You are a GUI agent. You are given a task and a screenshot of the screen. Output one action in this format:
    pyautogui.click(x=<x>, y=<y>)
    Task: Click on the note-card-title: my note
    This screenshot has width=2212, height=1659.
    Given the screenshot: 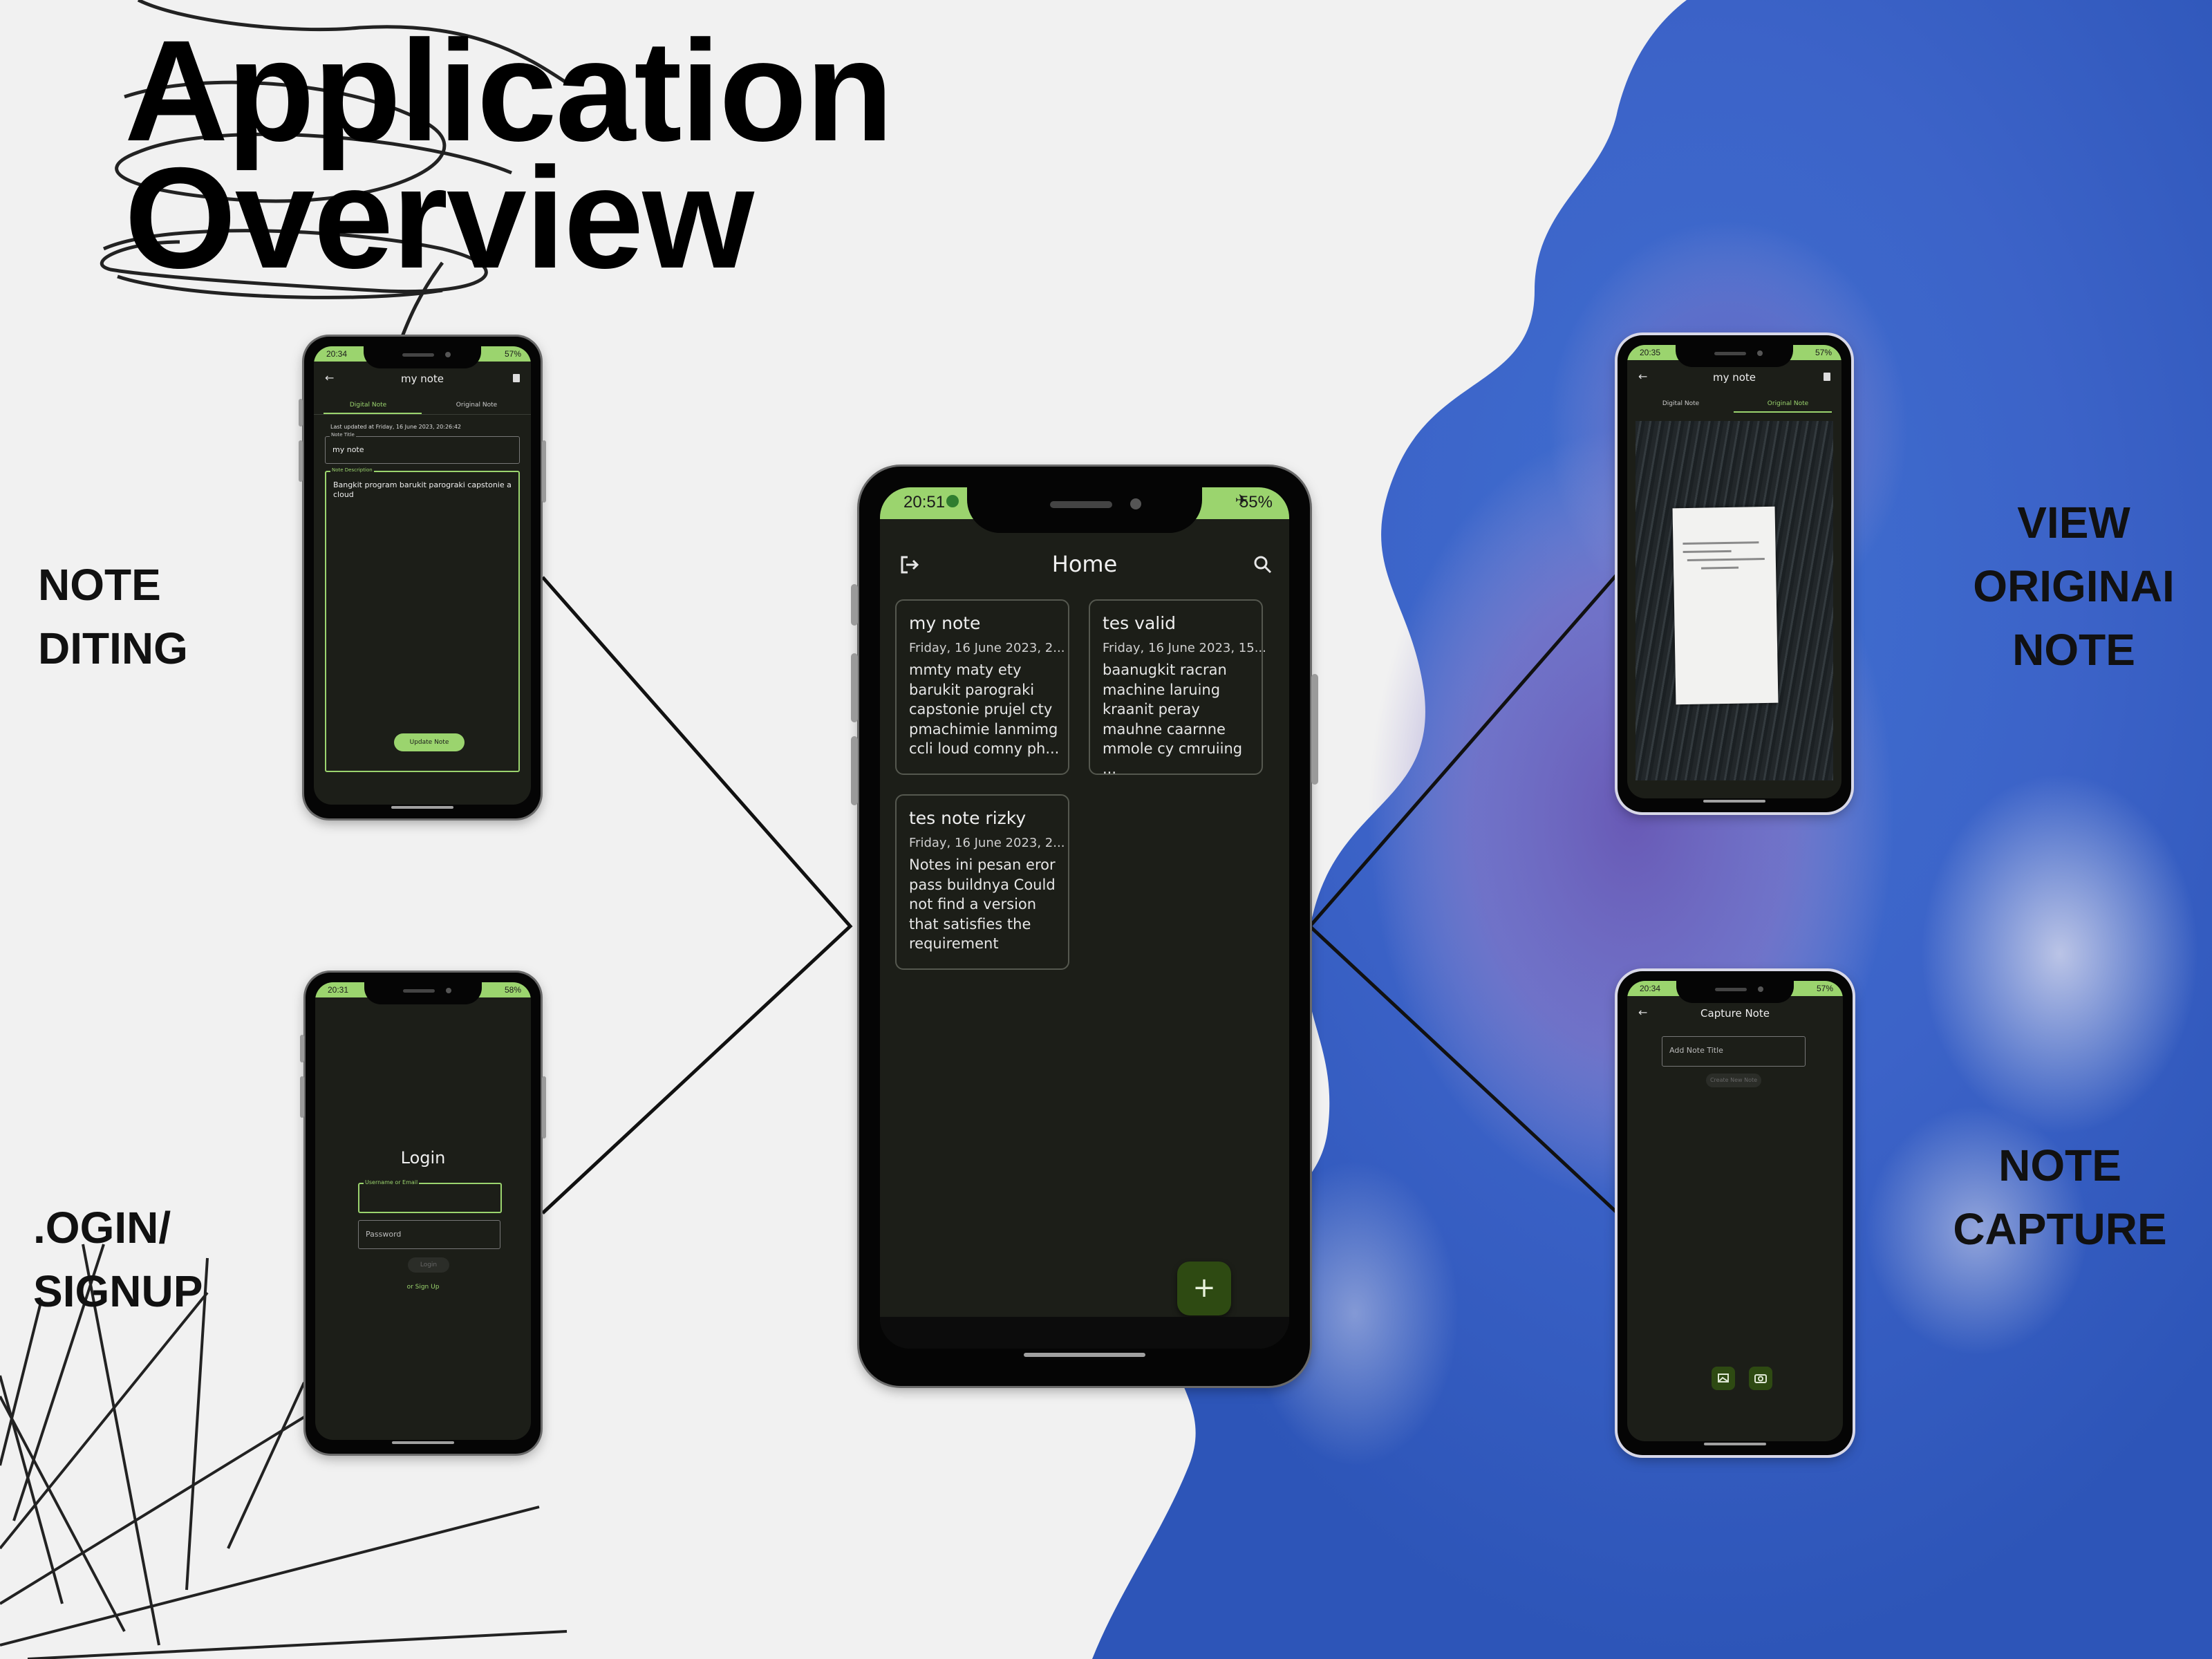 What is the action you would take?
    pyautogui.click(x=945, y=623)
    